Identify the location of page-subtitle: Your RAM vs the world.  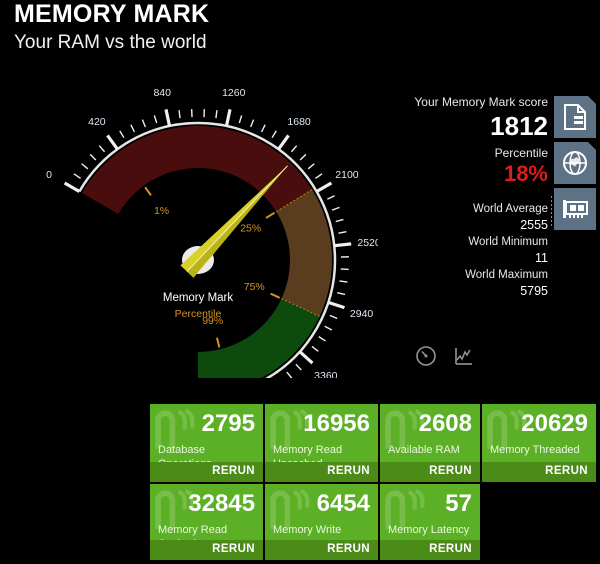
(110, 42).